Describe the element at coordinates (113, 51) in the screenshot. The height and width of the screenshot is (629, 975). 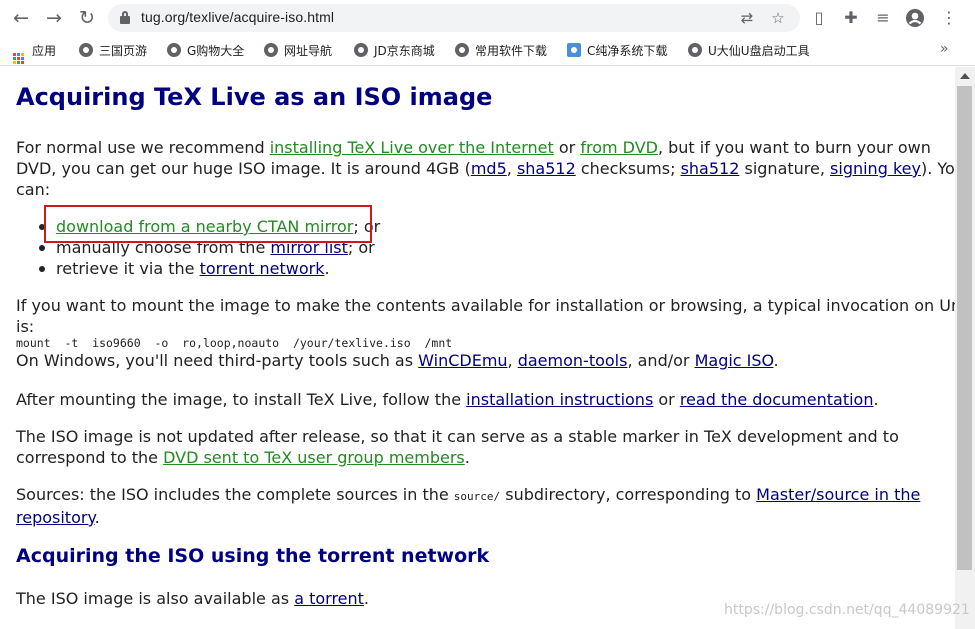
I see `bookmark-item: 三国页游` at that location.